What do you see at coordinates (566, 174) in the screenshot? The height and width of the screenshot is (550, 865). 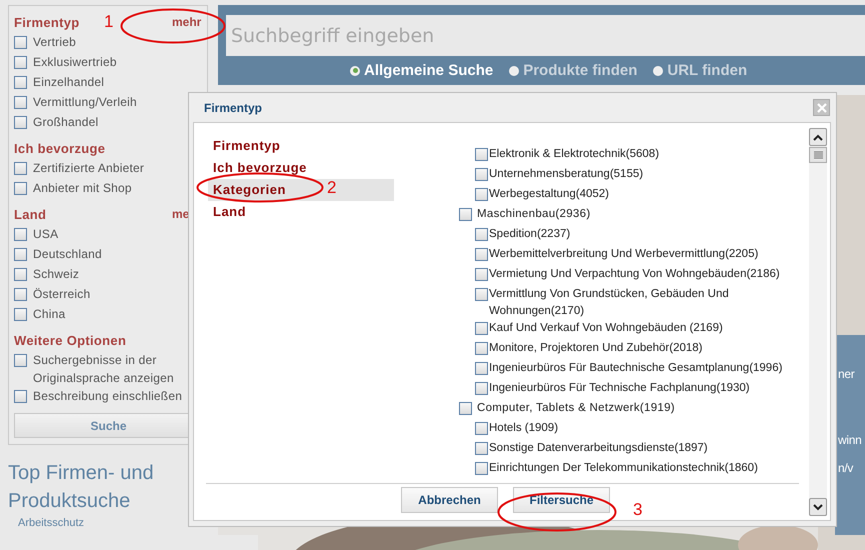 I see `category-label: Unternehmensberatung(5155)` at bounding box center [566, 174].